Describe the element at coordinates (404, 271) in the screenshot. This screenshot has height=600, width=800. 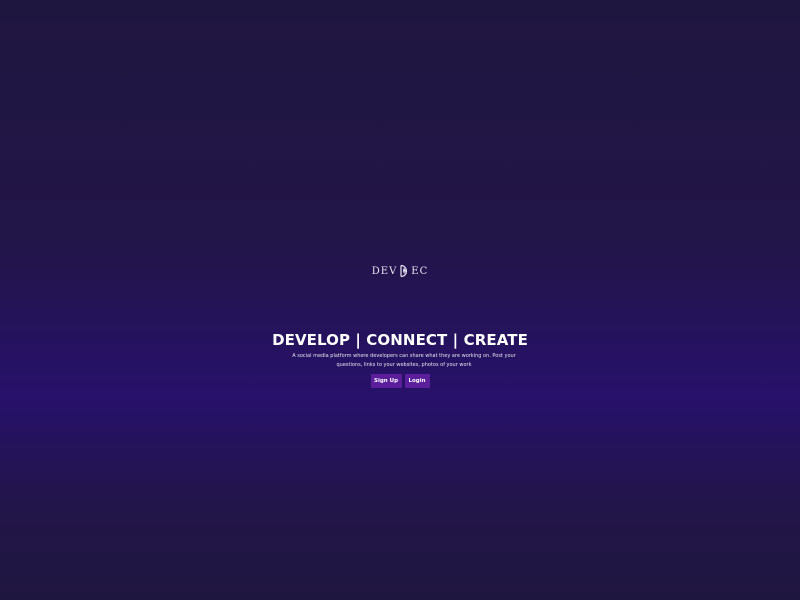
I see `pen-nib-d-icon` at that location.